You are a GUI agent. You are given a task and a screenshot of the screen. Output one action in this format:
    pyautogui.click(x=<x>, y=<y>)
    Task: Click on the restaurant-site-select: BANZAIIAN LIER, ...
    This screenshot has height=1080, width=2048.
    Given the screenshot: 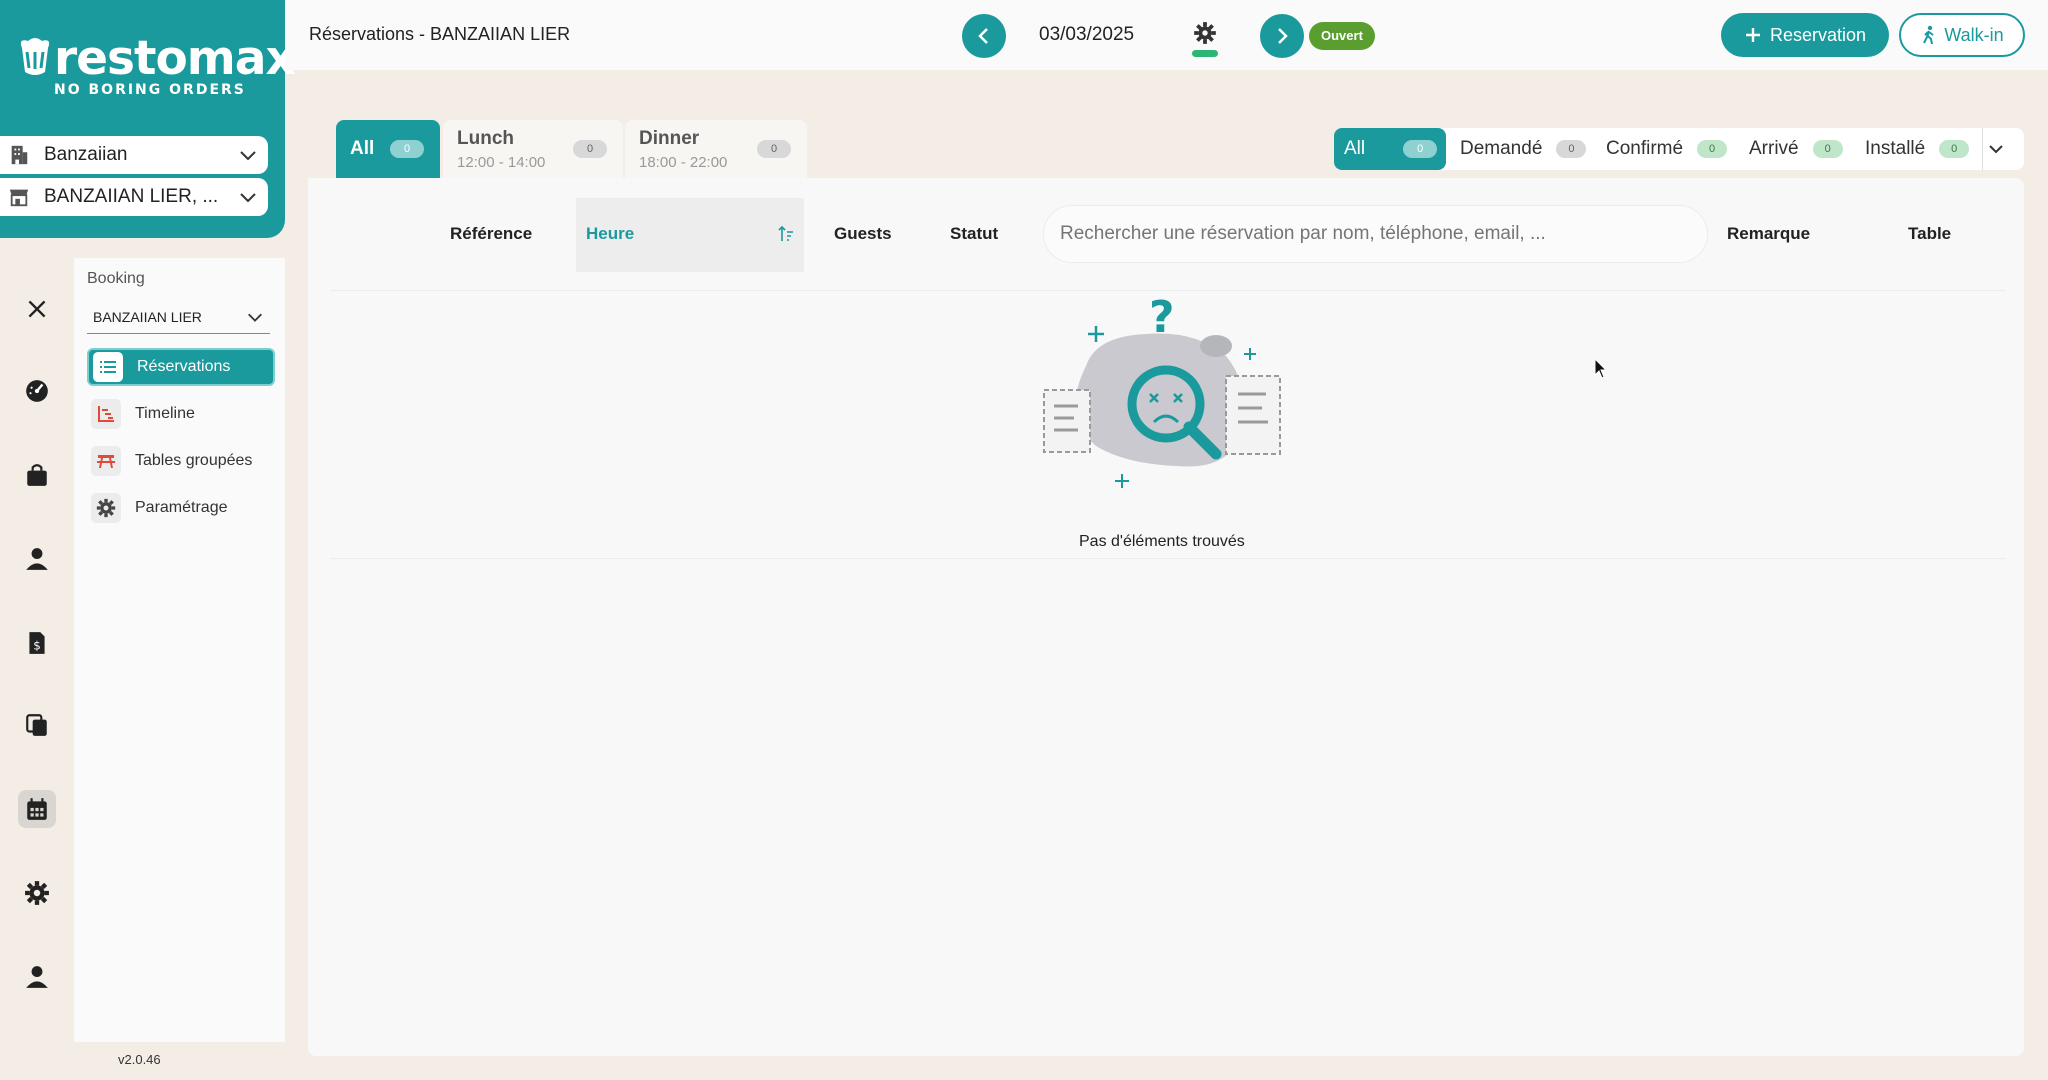 What is the action you would take?
    pyautogui.click(x=134, y=197)
    